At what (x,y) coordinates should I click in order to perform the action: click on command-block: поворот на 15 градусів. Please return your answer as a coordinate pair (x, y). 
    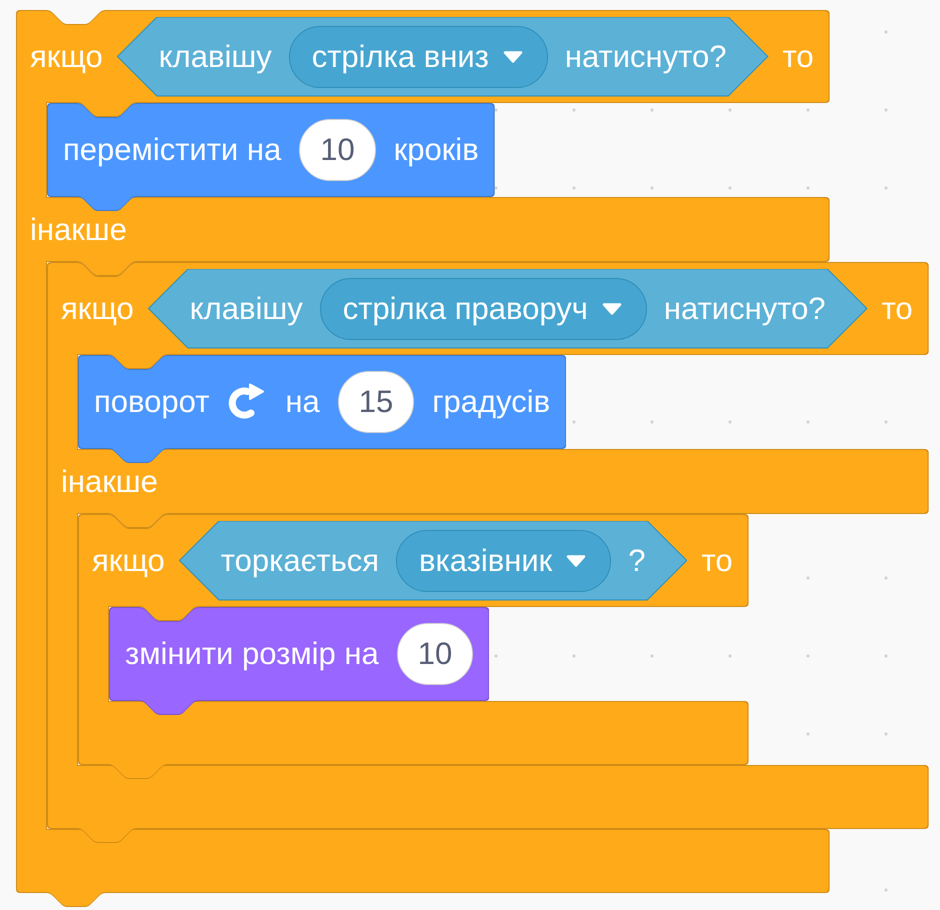
    Looking at the image, I should click on (322, 409).